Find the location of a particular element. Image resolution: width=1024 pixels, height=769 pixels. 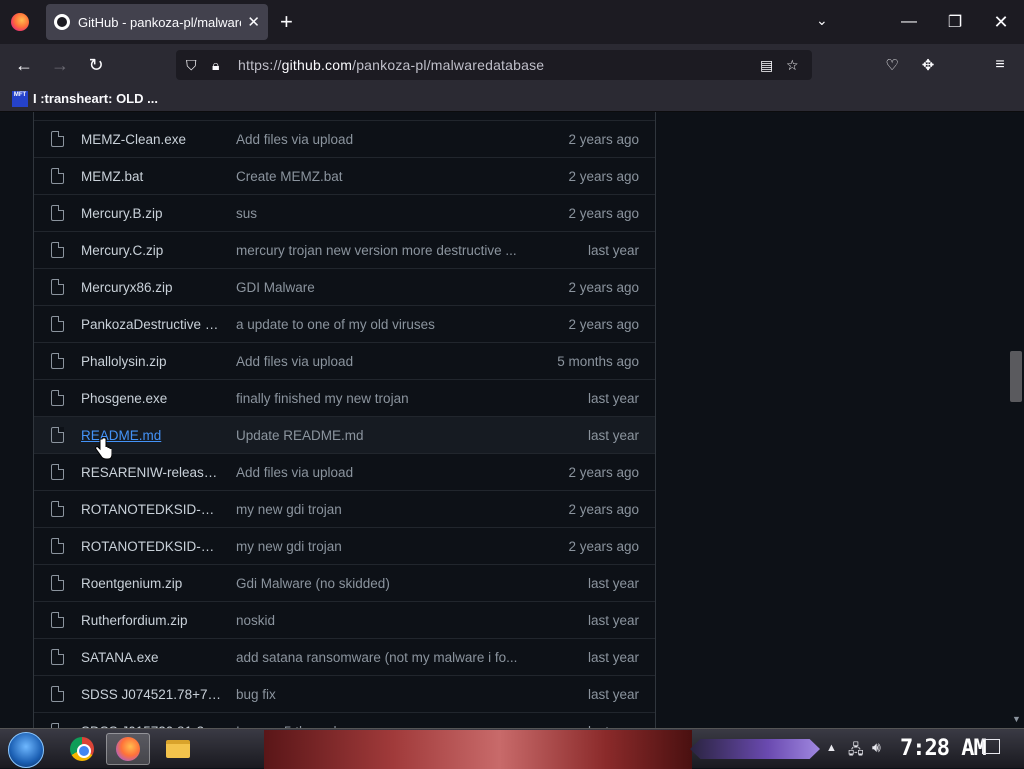

shield-icon: ⛉ is located at coordinates (191, 65).